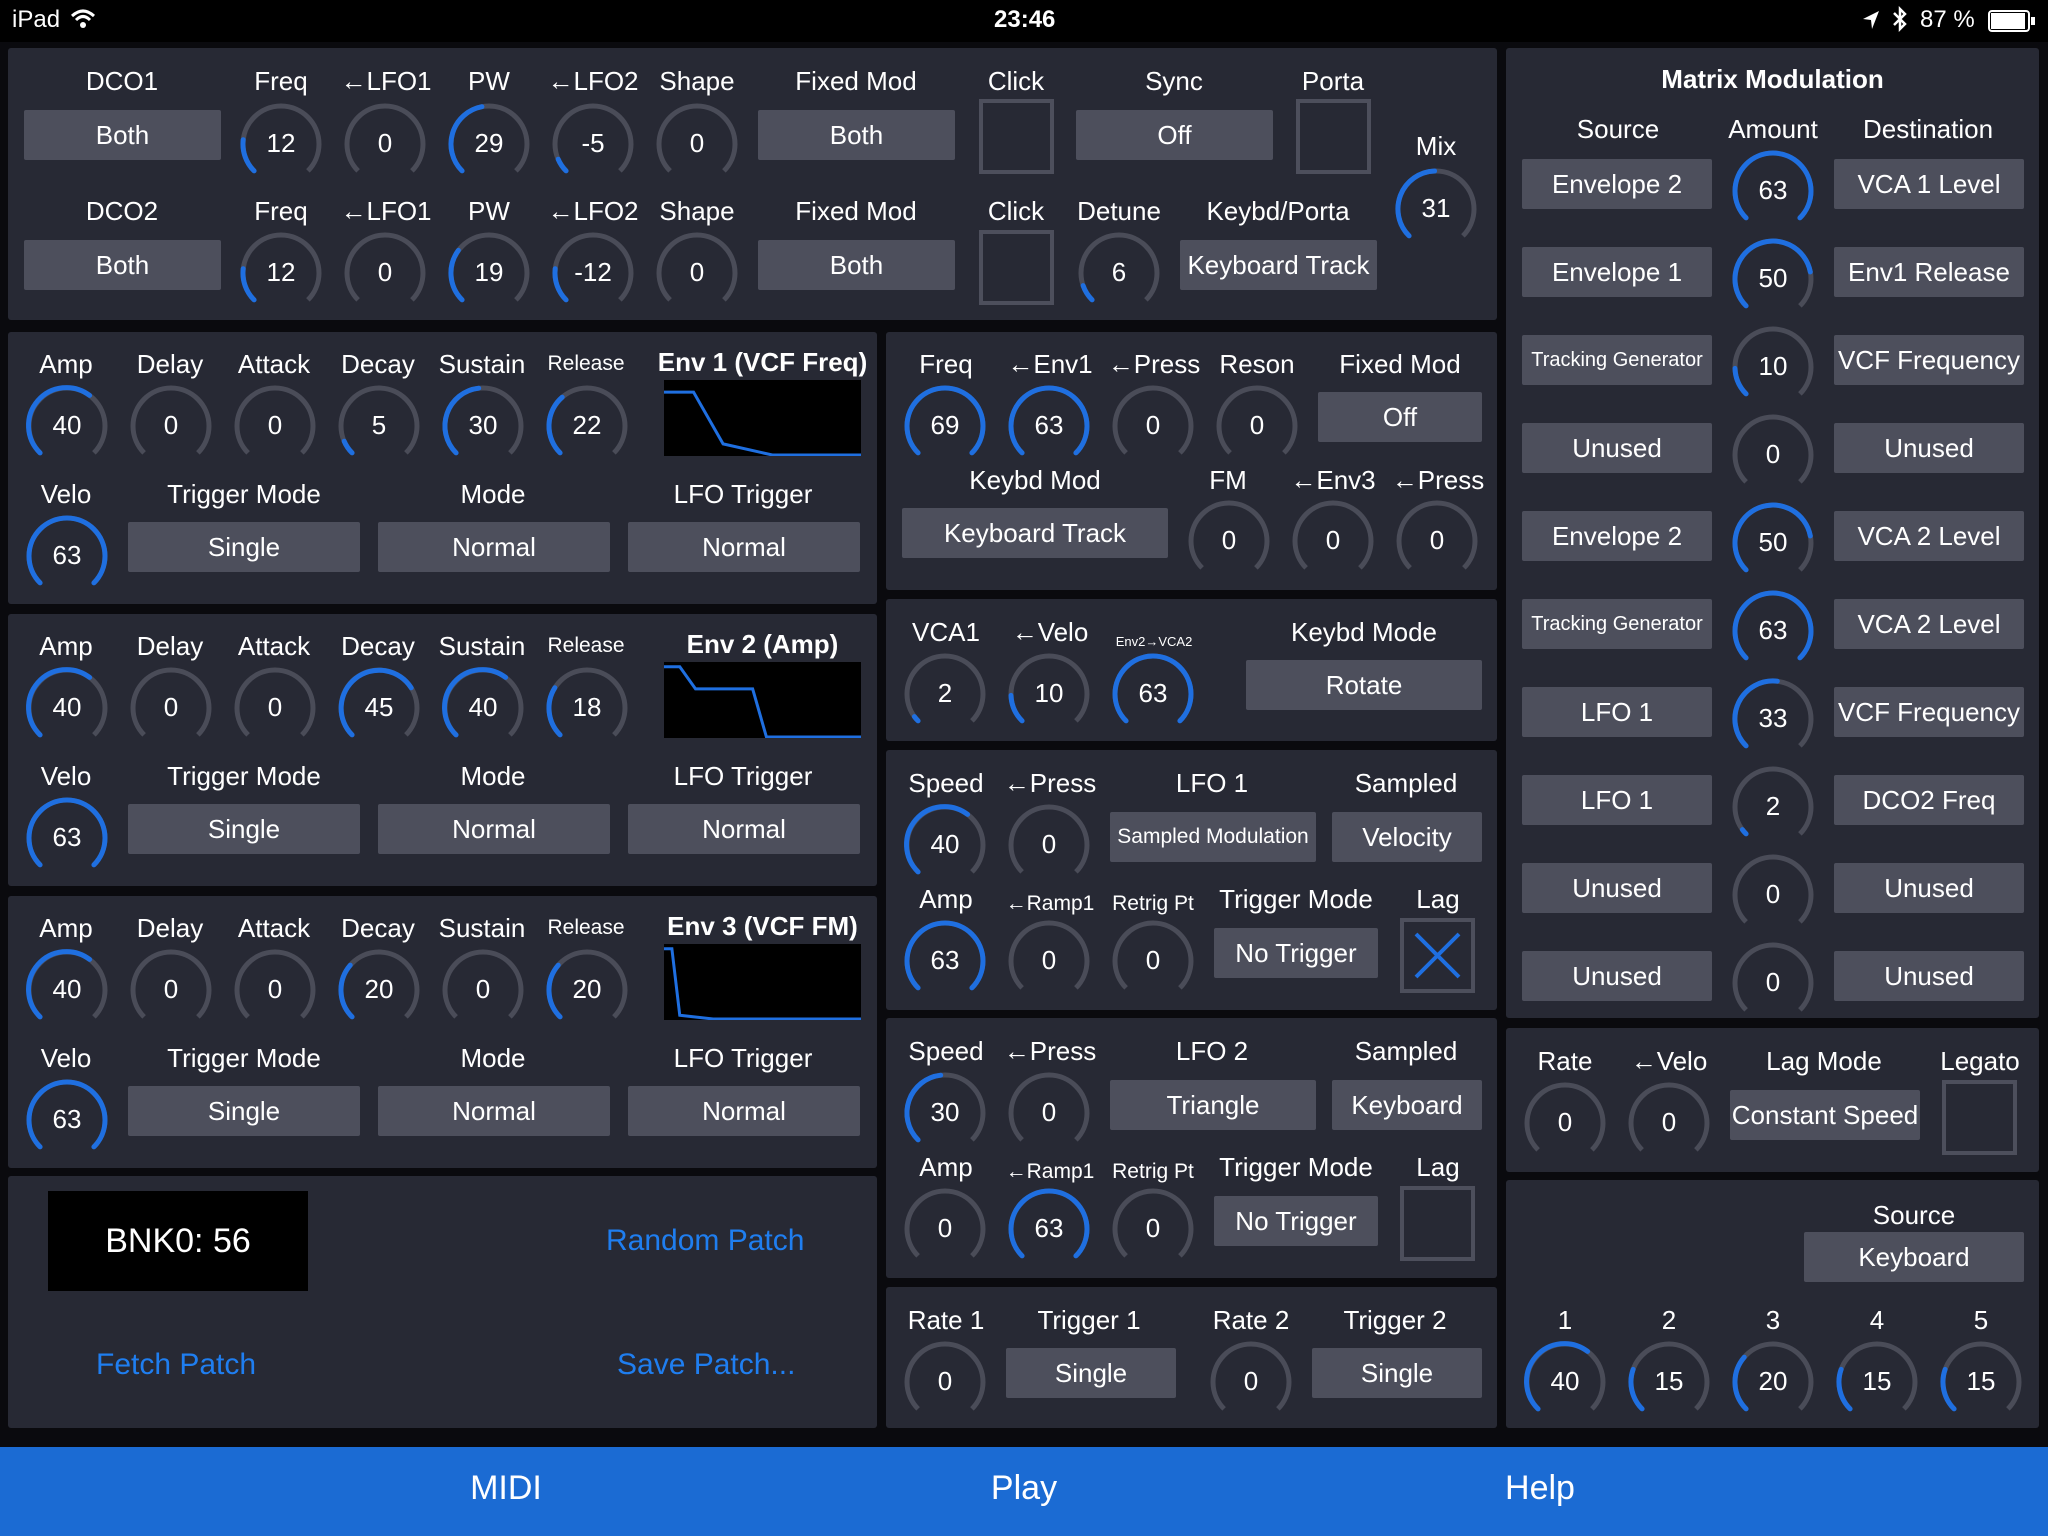 Image resolution: width=2048 pixels, height=1536 pixels. What do you see at coordinates (1617, 184) in the screenshot?
I see `matrix-source-button-1: Envelope 2` at bounding box center [1617, 184].